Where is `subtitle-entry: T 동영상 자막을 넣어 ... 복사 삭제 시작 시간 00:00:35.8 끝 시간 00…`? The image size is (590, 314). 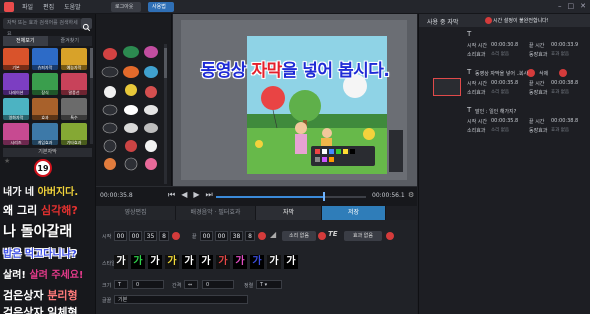 subtitle-entry: T 동영상 자막을 넣어 ... 복사 삭제 시작 시간 00:00:35.8 끝 시간 00… is located at coordinates (508, 86).